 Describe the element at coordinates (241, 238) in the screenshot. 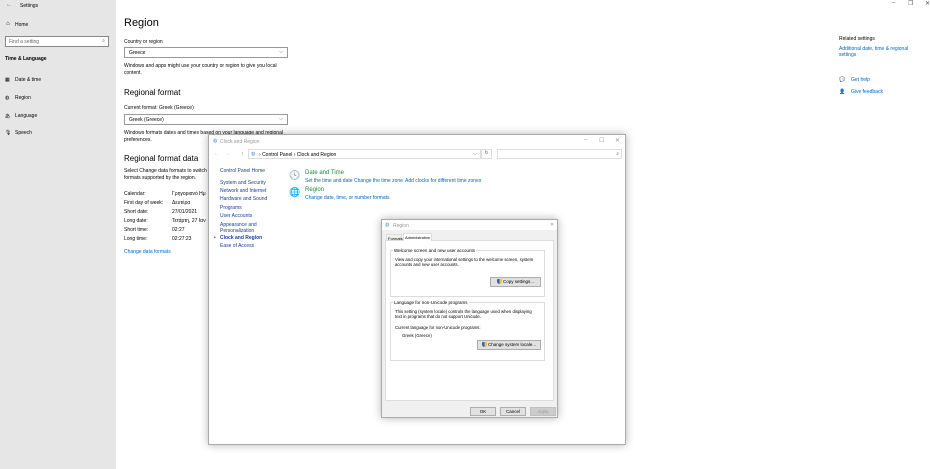

I see `cp-nav-item: Clock and Region` at that location.